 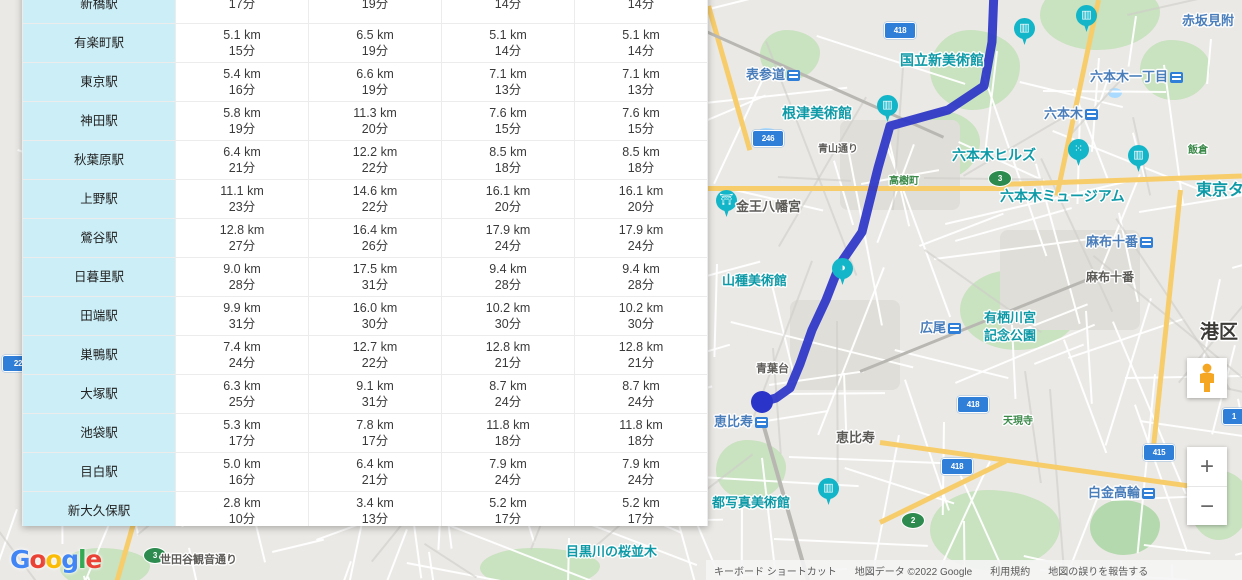 What do you see at coordinates (375, 394) in the screenshot?
I see `distance-cell-2: 9.1 km 31分` at bounding box center [375, 394].